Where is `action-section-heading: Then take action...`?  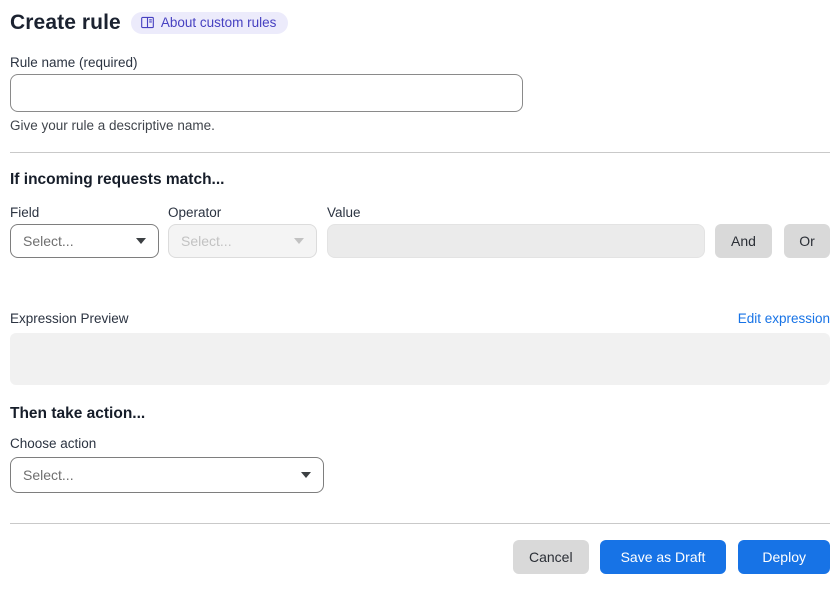 action-section-heading: Then take action... is located at coordinates (78, 413).